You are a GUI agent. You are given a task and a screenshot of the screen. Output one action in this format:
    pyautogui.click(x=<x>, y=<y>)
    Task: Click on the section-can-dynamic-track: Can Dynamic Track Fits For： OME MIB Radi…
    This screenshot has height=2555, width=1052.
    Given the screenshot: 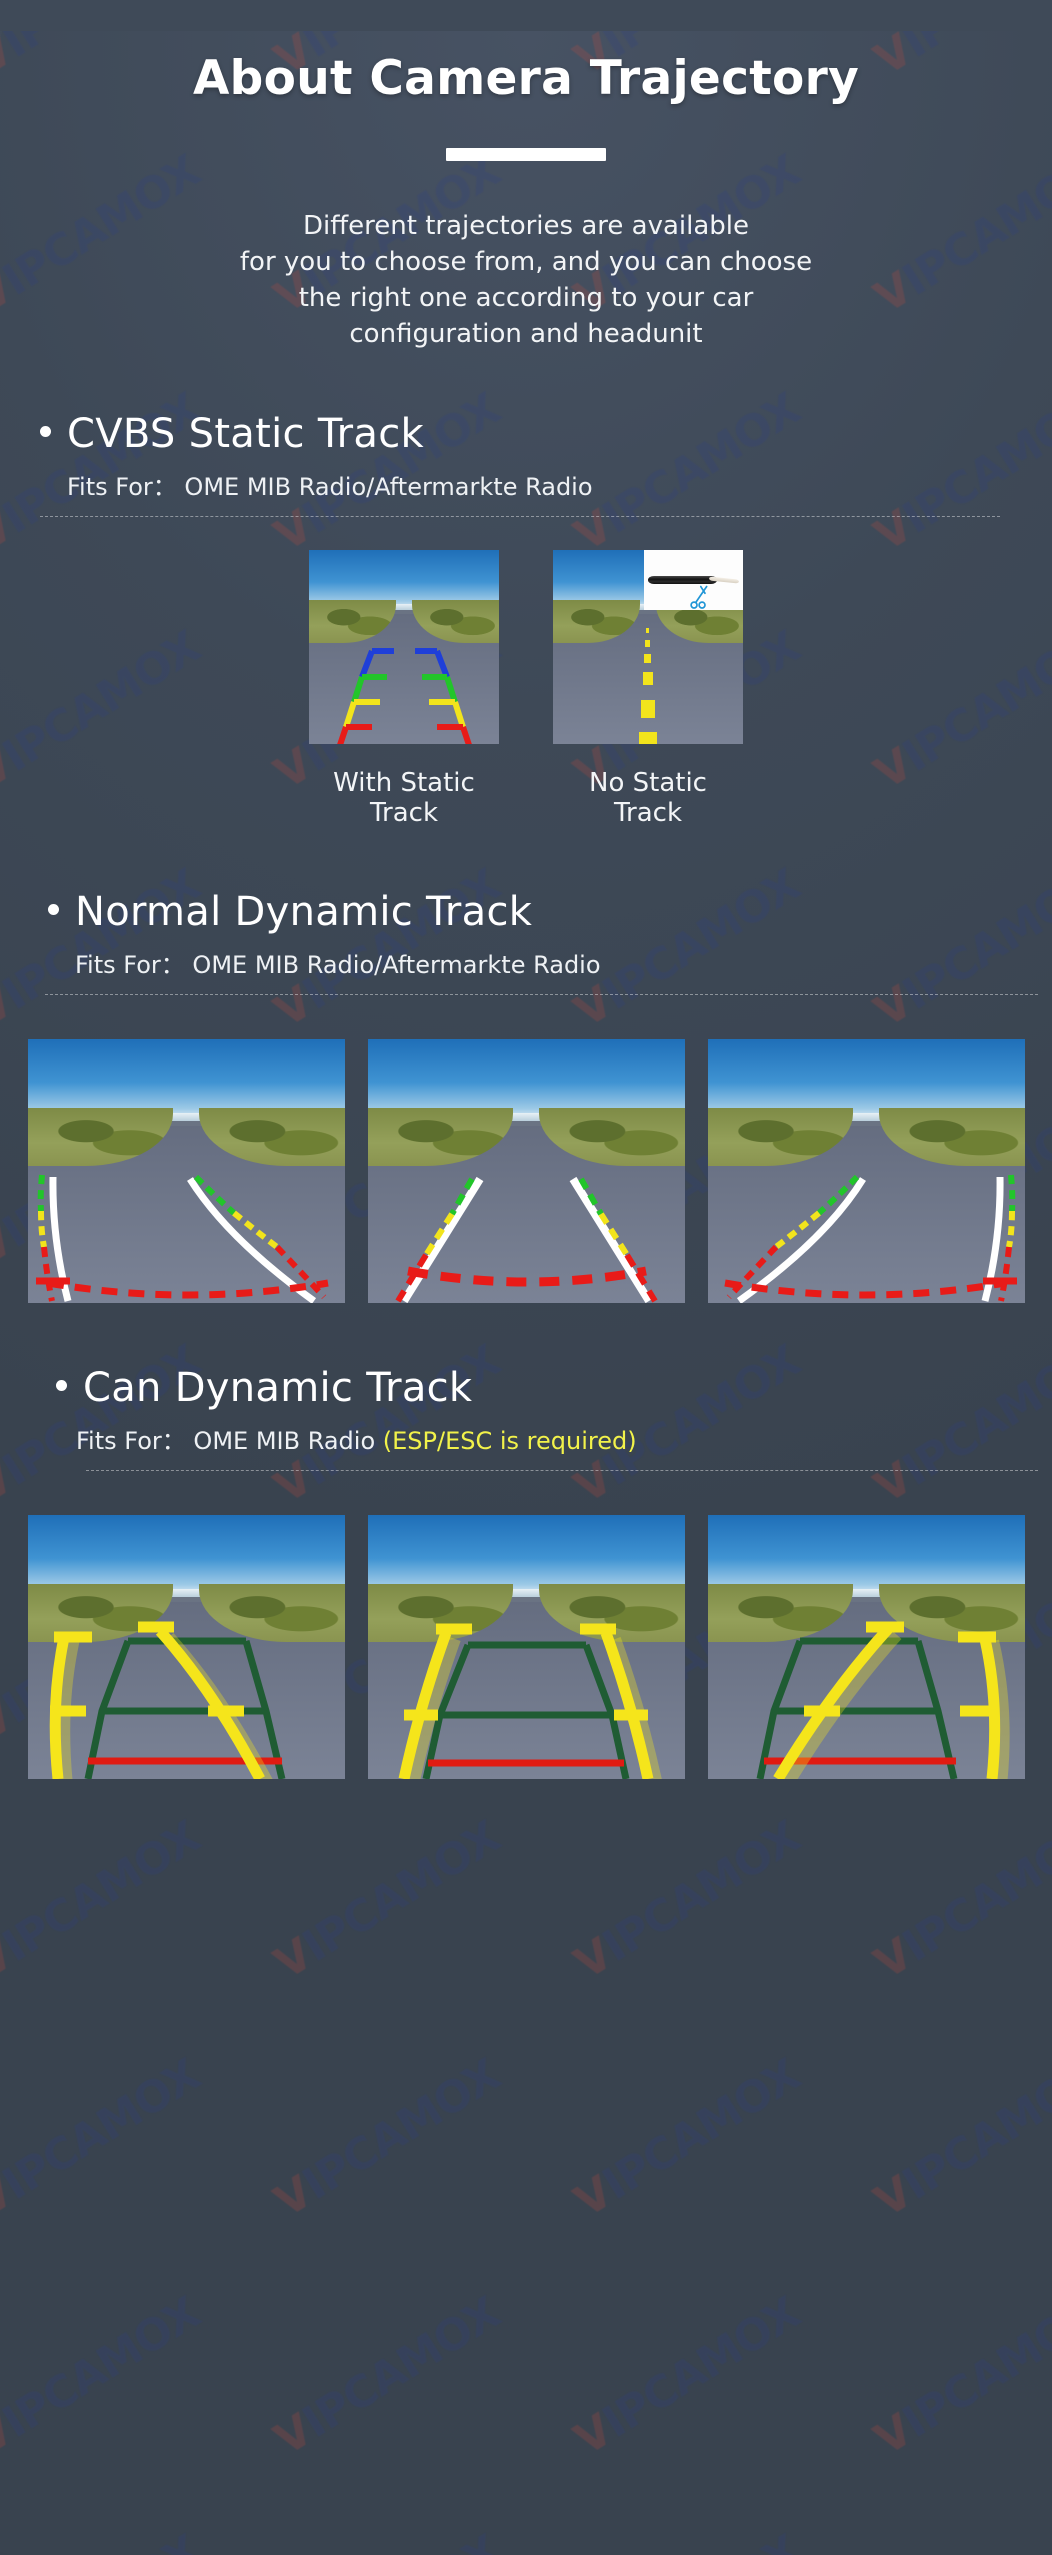 What is the action you would take?
    pyautogui.click(x=526, y=1419)
    